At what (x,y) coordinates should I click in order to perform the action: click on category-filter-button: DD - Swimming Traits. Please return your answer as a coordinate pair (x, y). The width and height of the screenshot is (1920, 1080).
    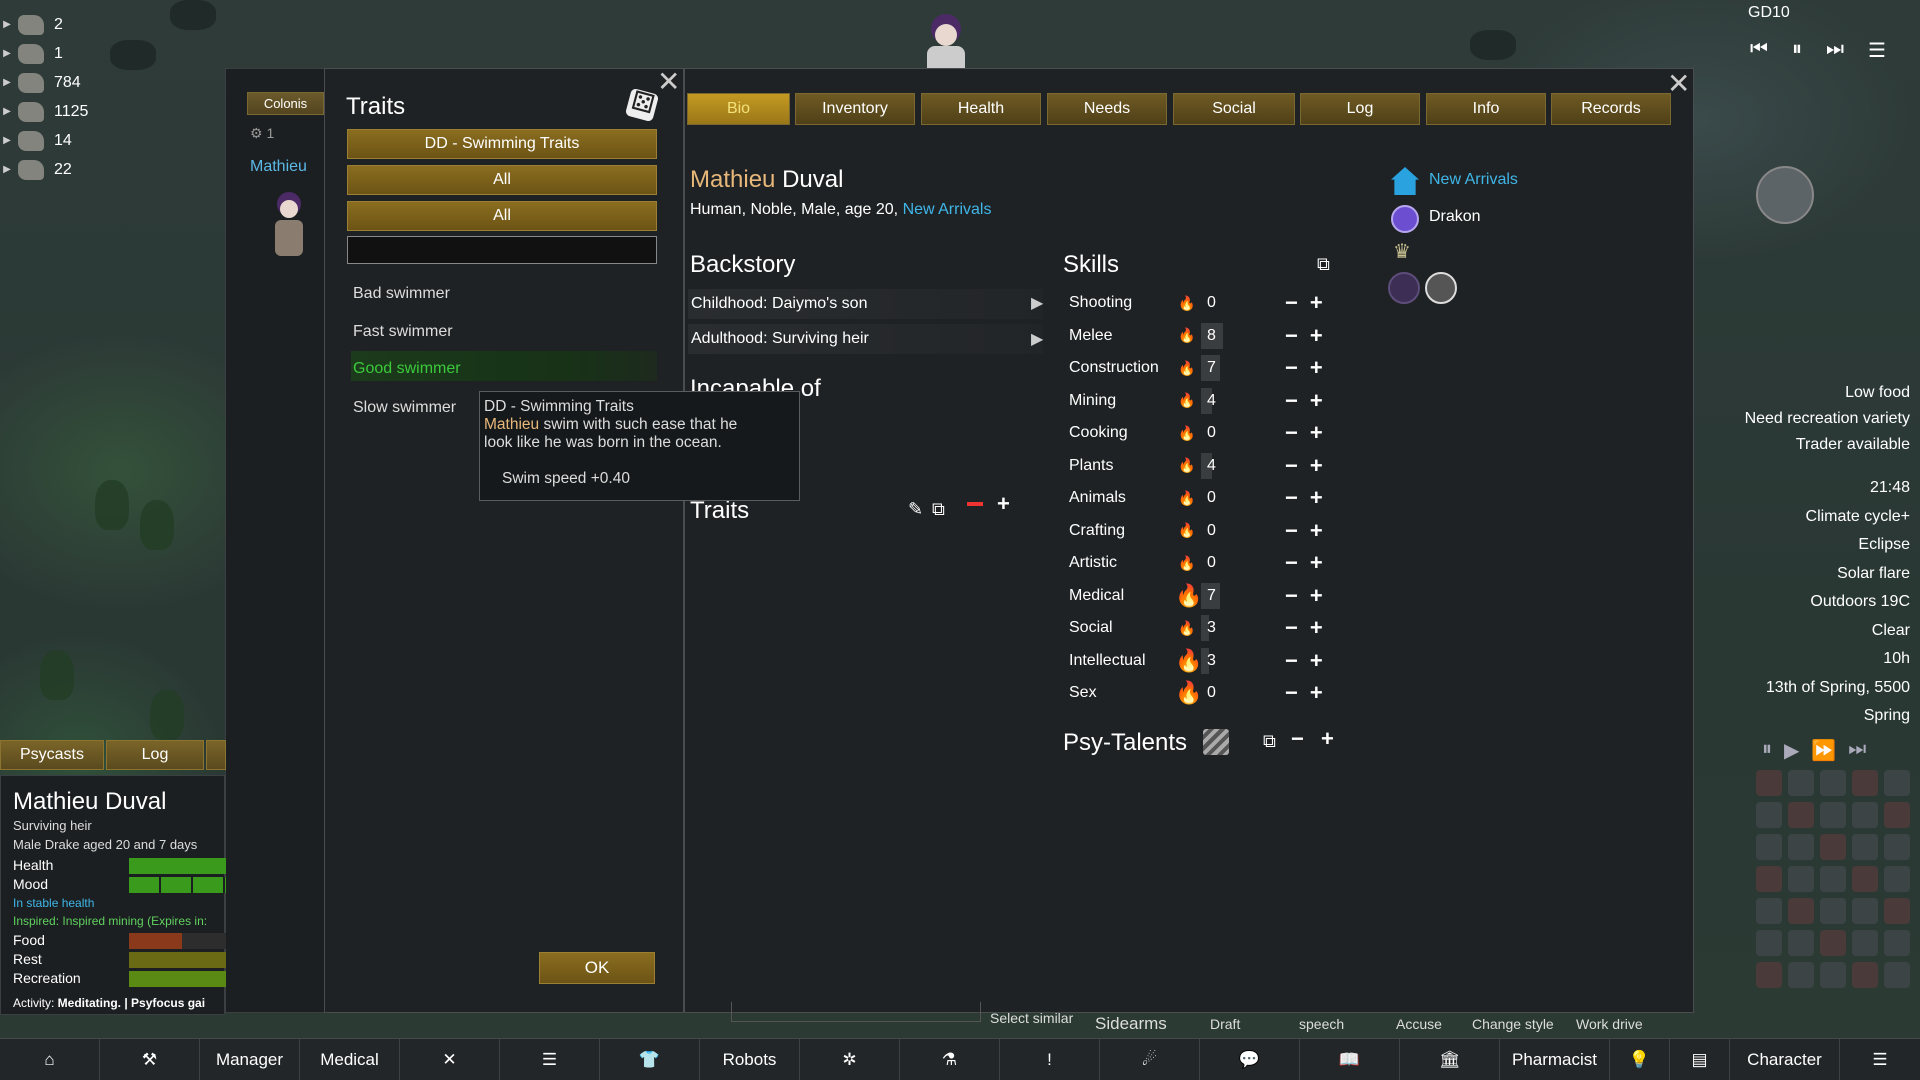
    Looking at the image, I should click on (502, 144).